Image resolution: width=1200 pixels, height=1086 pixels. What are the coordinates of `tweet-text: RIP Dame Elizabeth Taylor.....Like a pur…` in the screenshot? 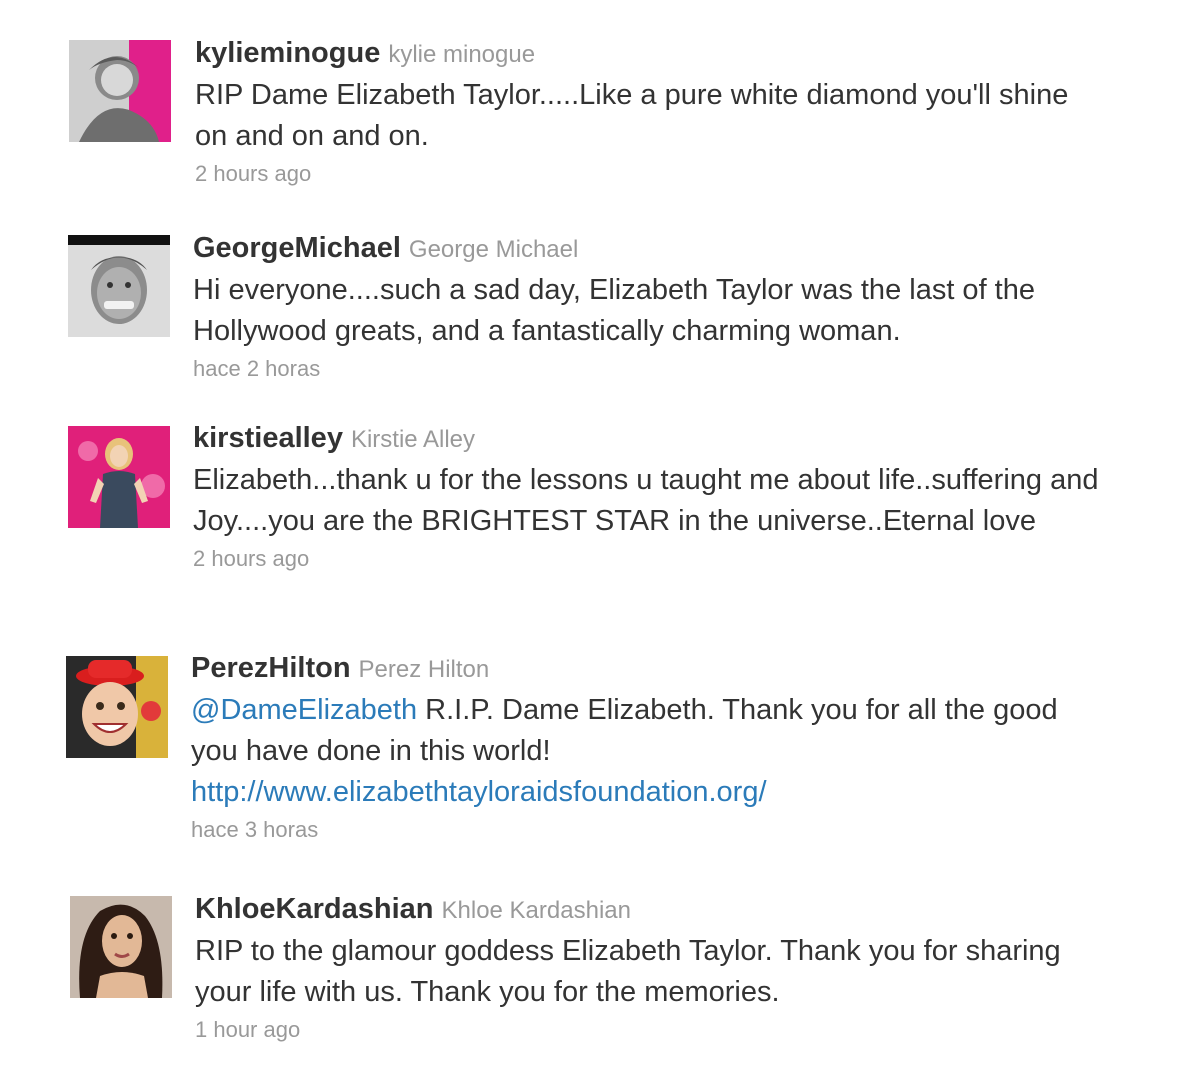 It's located at (632, 115).